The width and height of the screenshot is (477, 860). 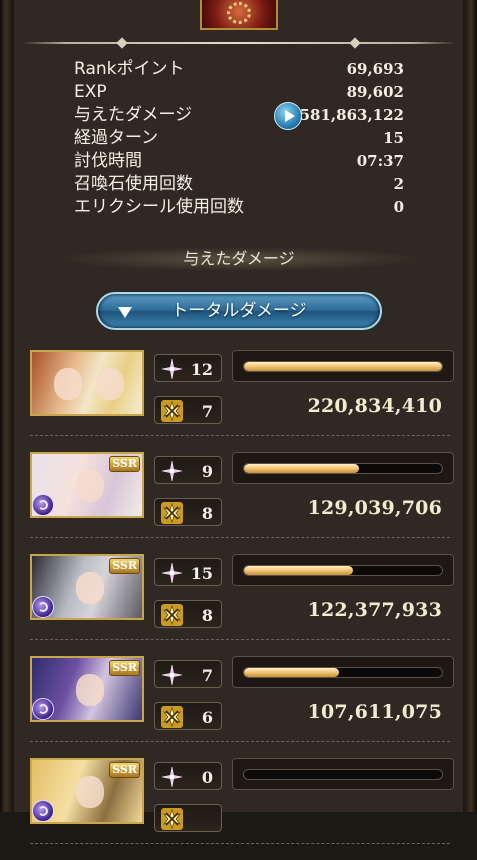 I want to click on skill-count-box: 15, so click(x=188, y=572).